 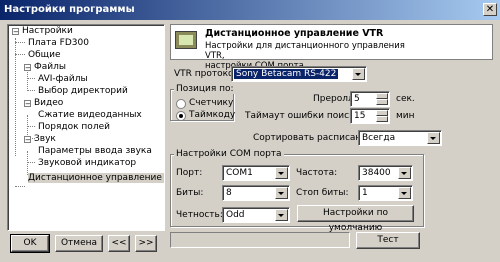 What do you see at coordinates (45, 139) in the screenshot?
I see `tree-item-sound: Звук` at bounding box center [45, 139].